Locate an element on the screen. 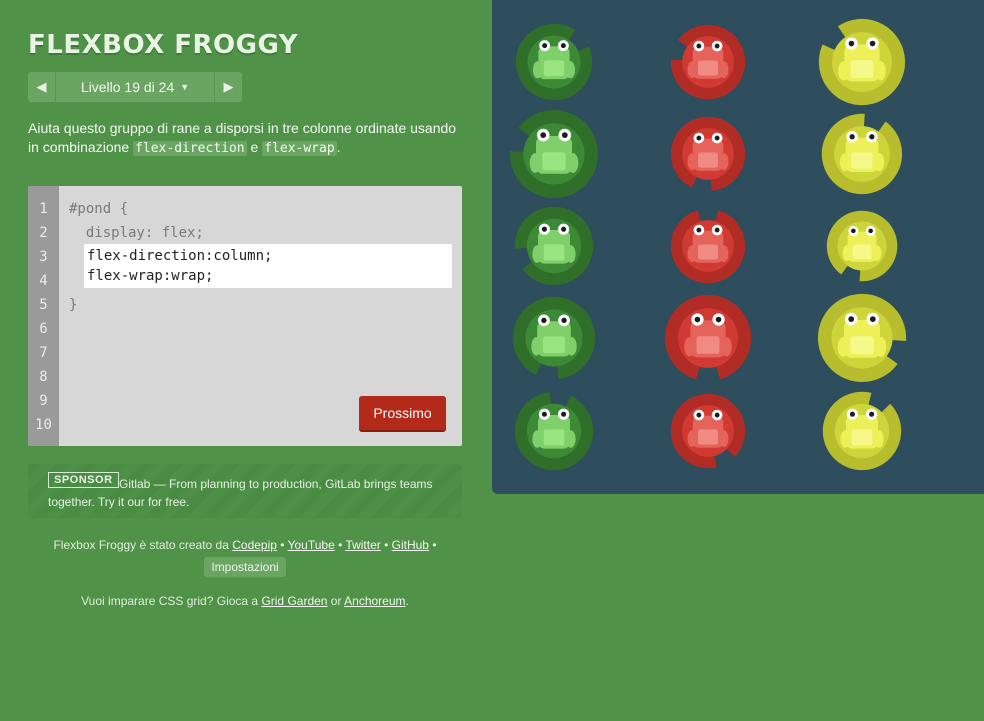 This screenshot has height=721, width=984. level-label: Livello 19 di 24 is located at coordinates (127, 87).